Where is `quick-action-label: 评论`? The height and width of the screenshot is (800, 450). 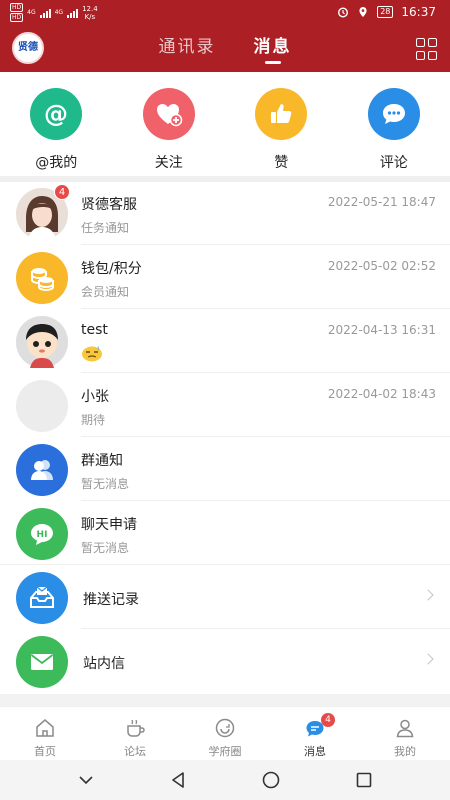
quick-action-label: 评论 is located at coordinates (393, 163).